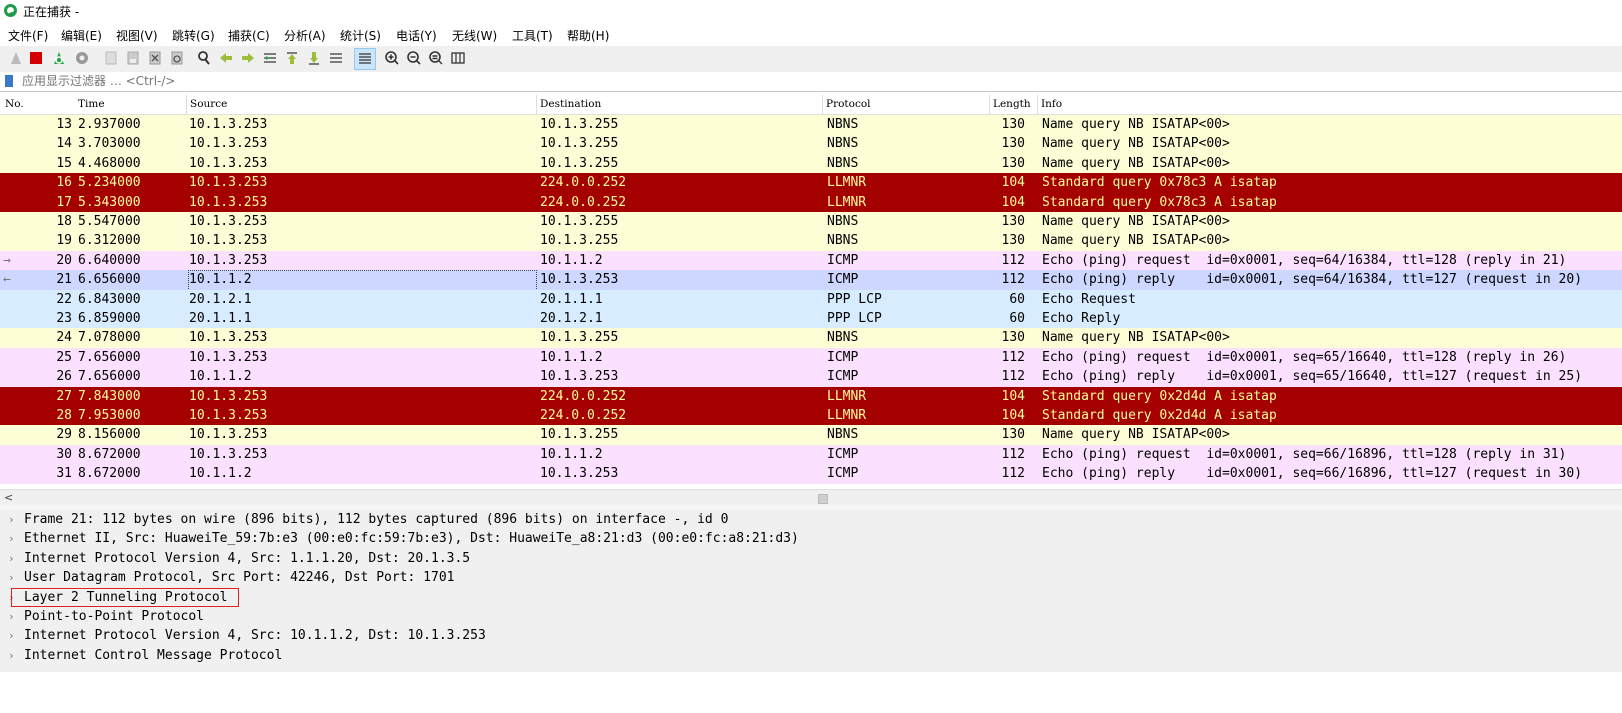 The height and width of the screenshot is (713, 1622). What do you see at coordinates (114, 616) in the screenshot?
I see `detail-item-label: Point-to-Point Protocol` at bounding box center [114, 616].